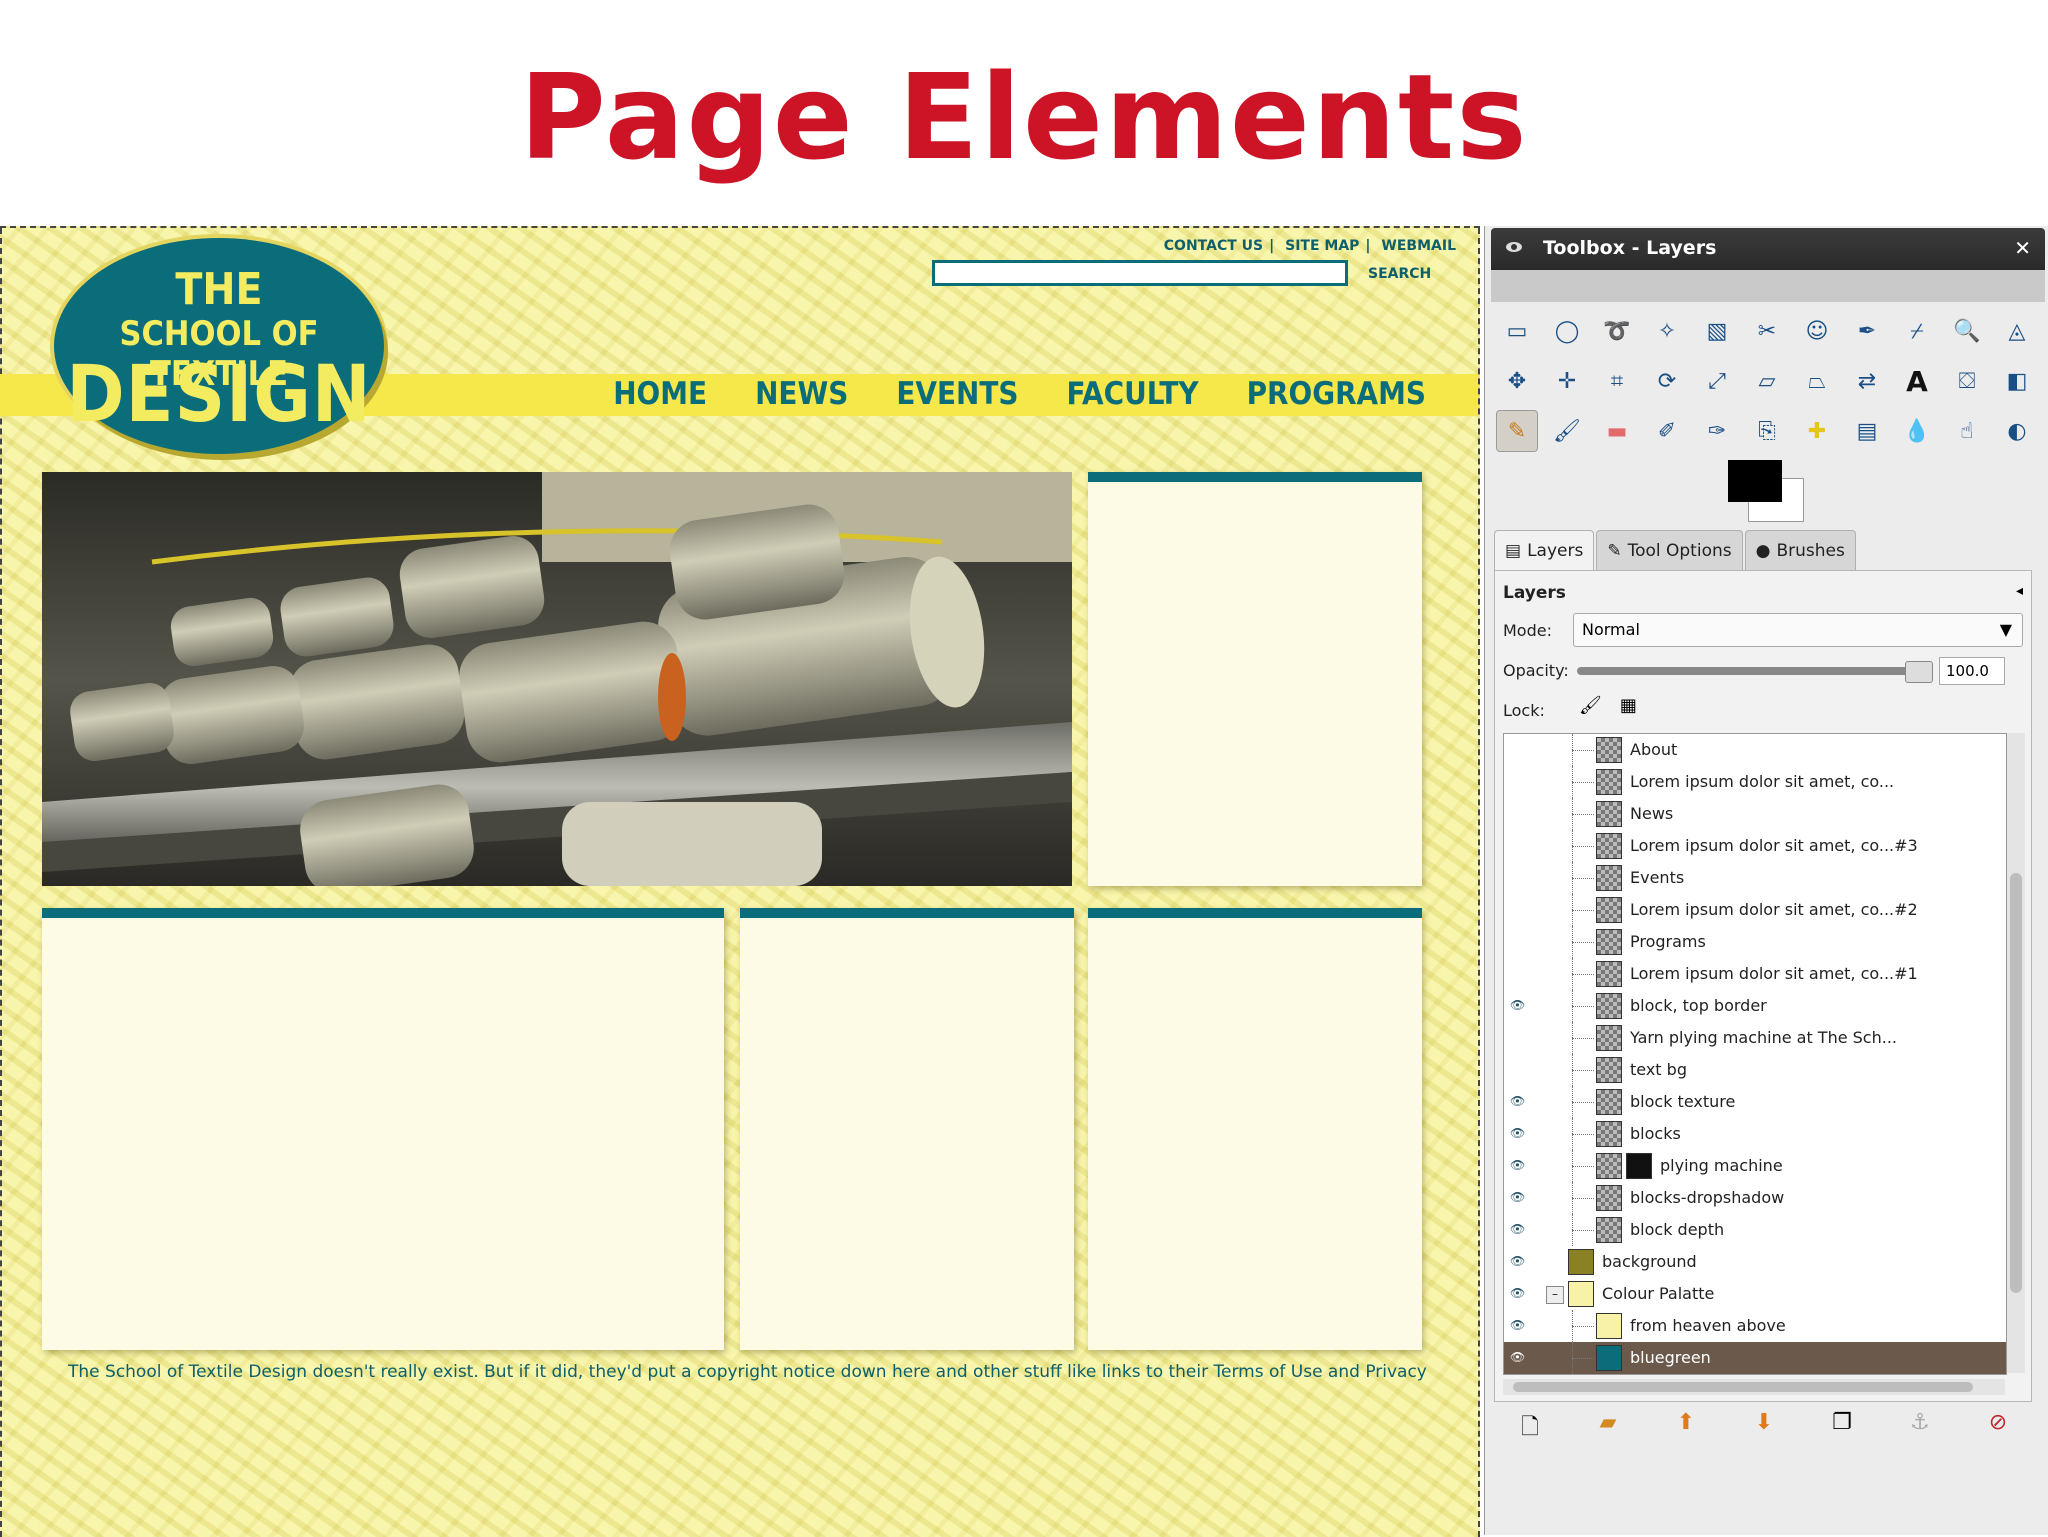  What do you see at coordinates (1972, 671) in the screenshot?
I see `opacity-input: 100.0` at bounding box center [1972, 671].